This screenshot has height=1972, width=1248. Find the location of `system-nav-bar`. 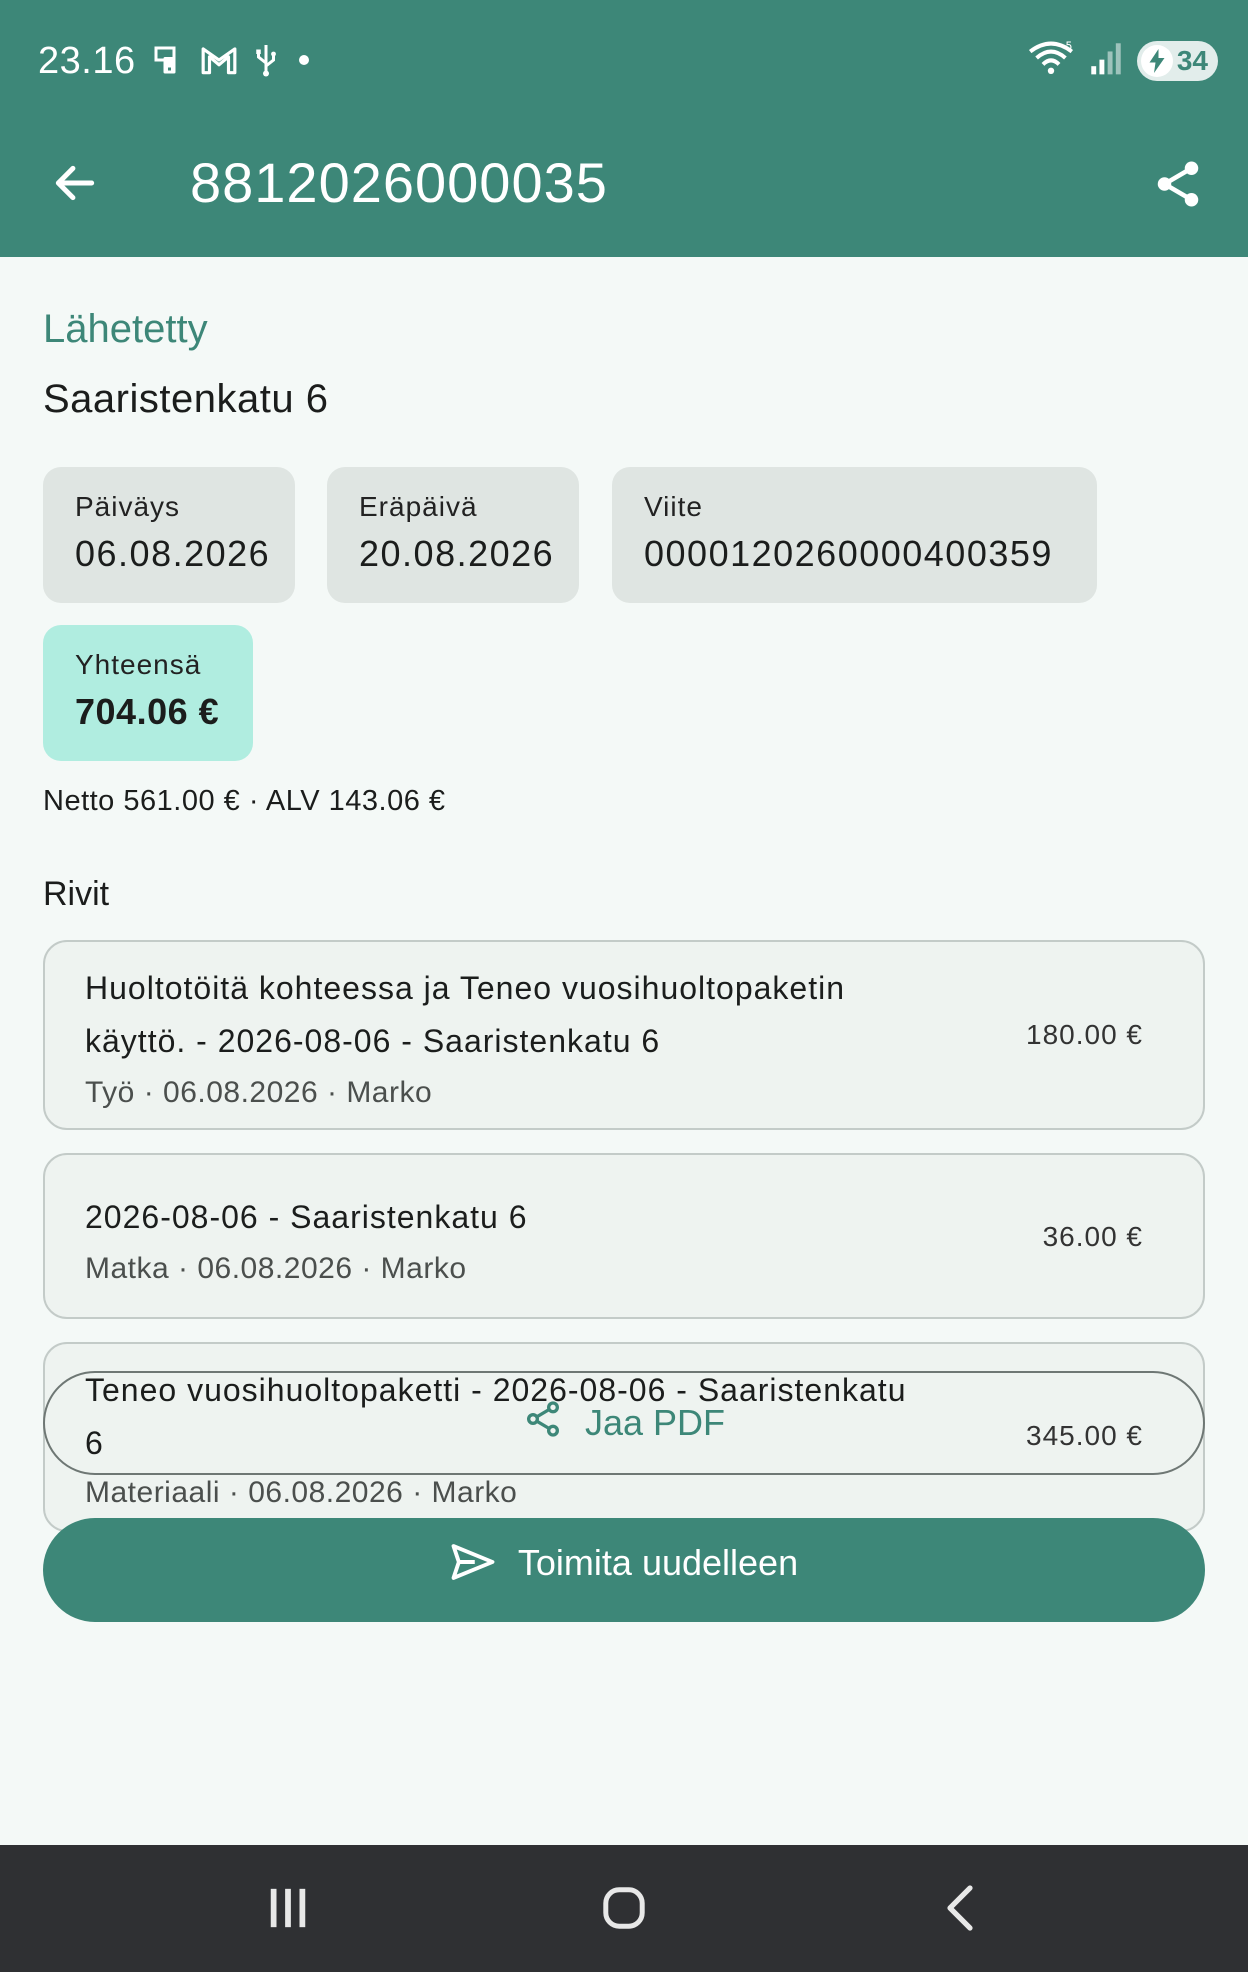

system-nav-bar is located at coordinates (624, 1908).